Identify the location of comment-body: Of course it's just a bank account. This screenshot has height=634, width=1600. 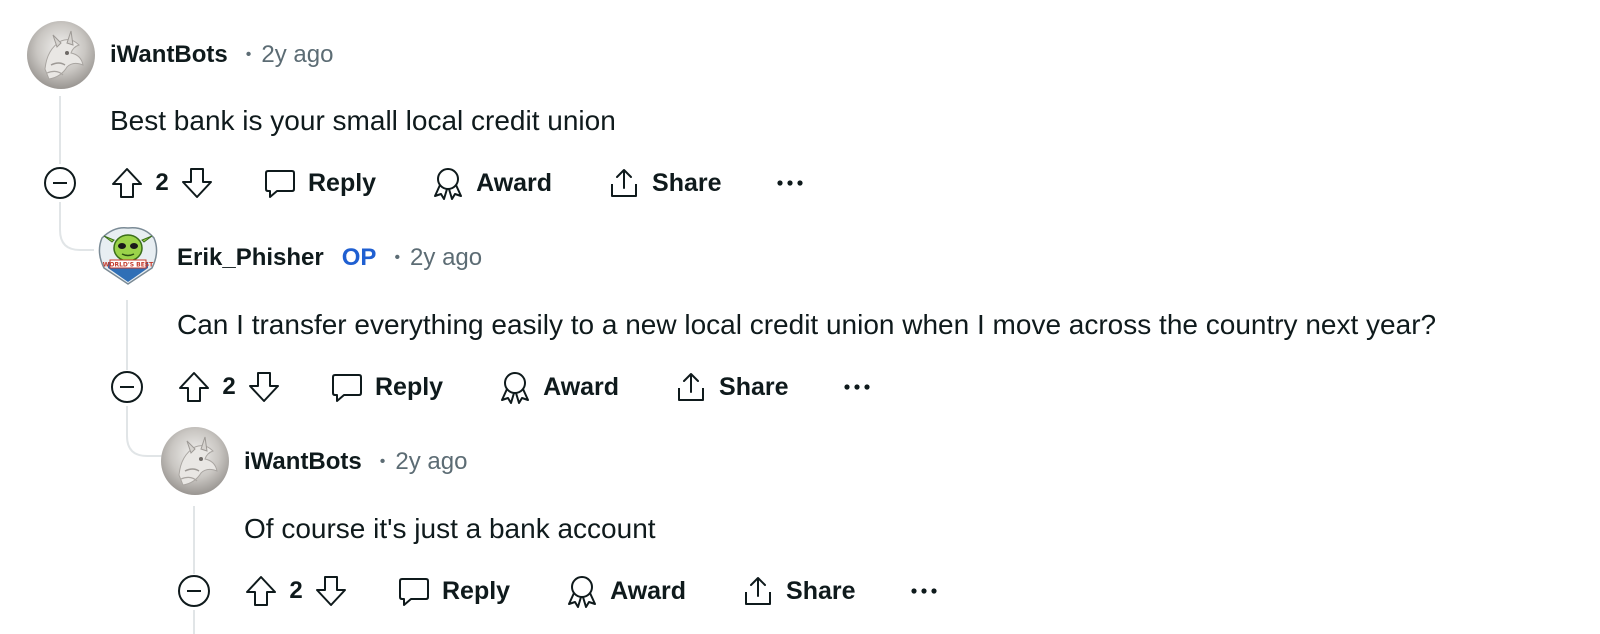
(450, 528).